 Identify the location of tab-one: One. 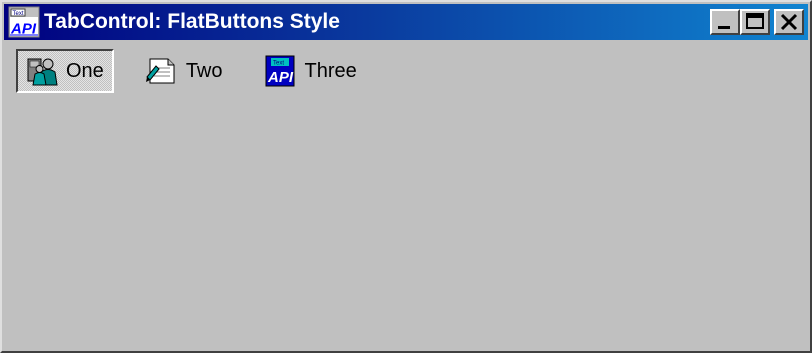
(65, 71).